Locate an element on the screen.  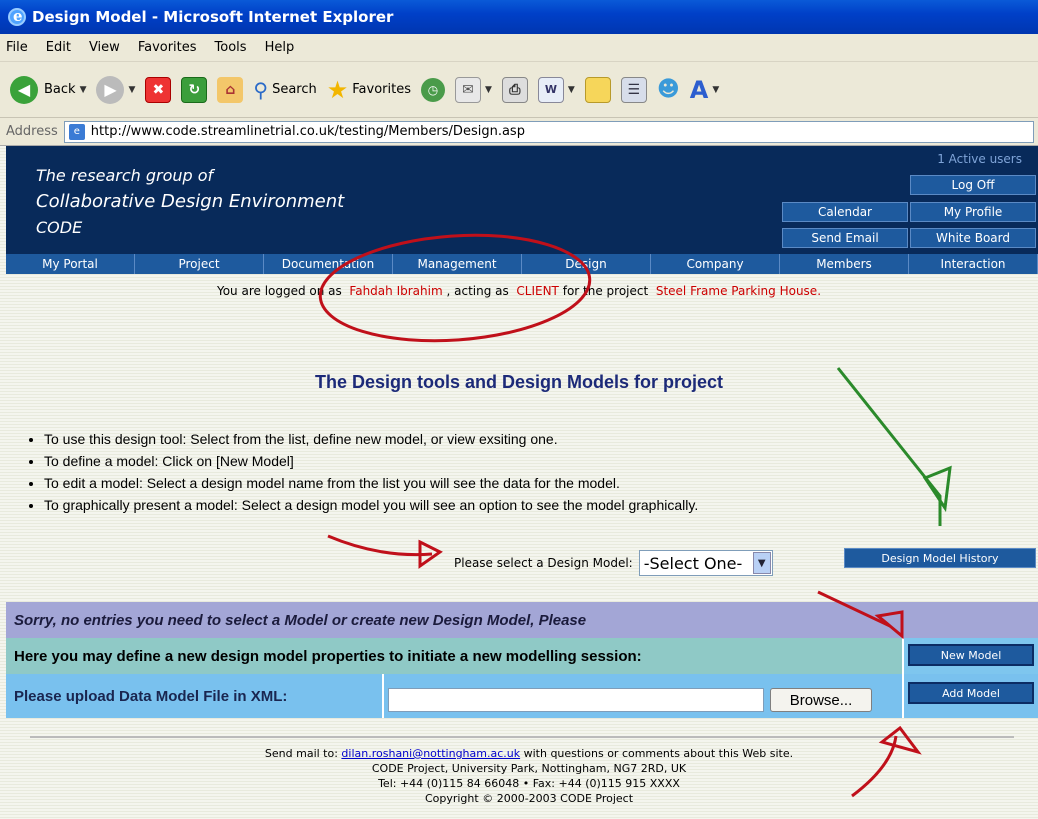
discuss-button is located at coordinates (597, 89).